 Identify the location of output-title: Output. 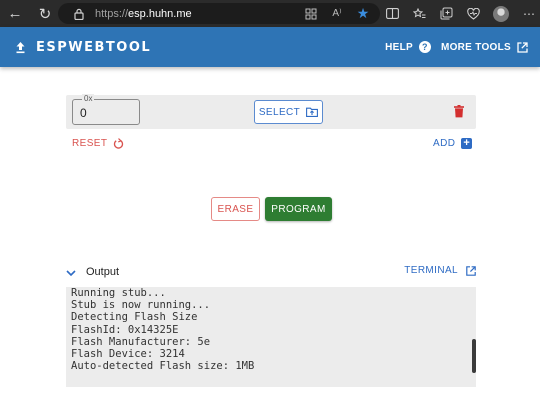
(103, 272).